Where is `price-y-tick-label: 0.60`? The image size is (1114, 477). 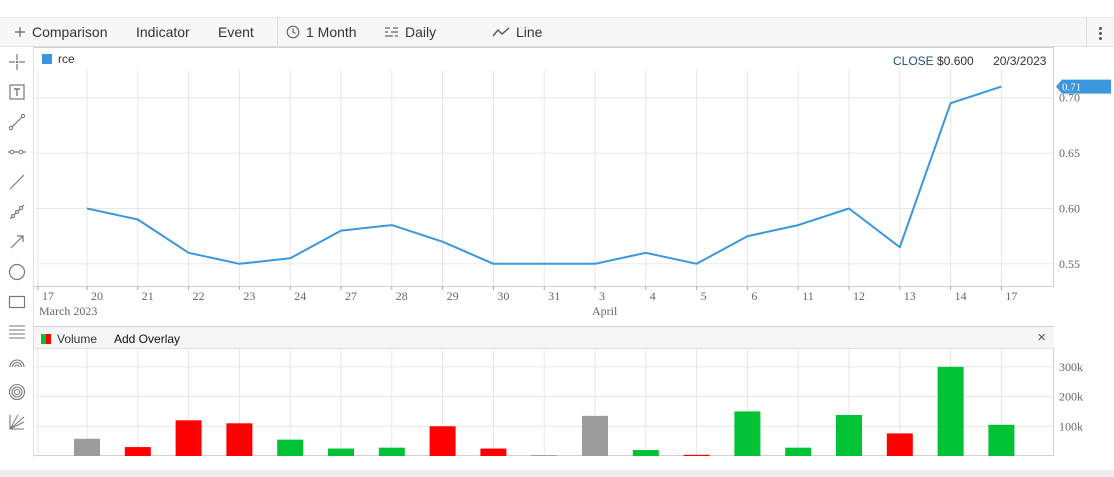
price-y-tick-label: 0.60 is located at coordinates (1069, 208).